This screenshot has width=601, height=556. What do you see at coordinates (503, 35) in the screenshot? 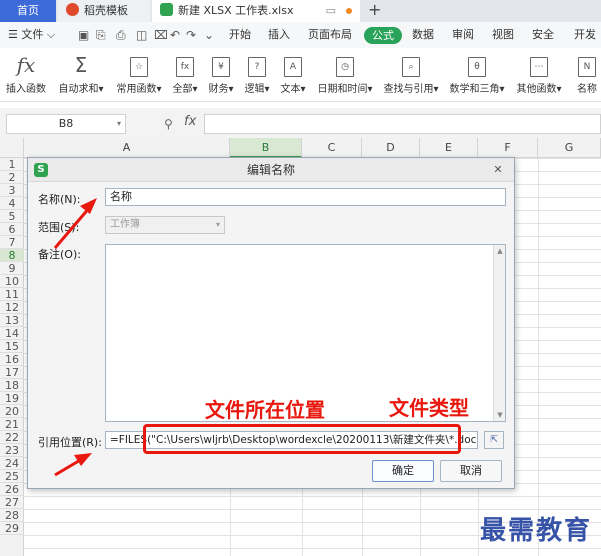
I see `menu-item-view: 视图` at bounding box center [503, 35].